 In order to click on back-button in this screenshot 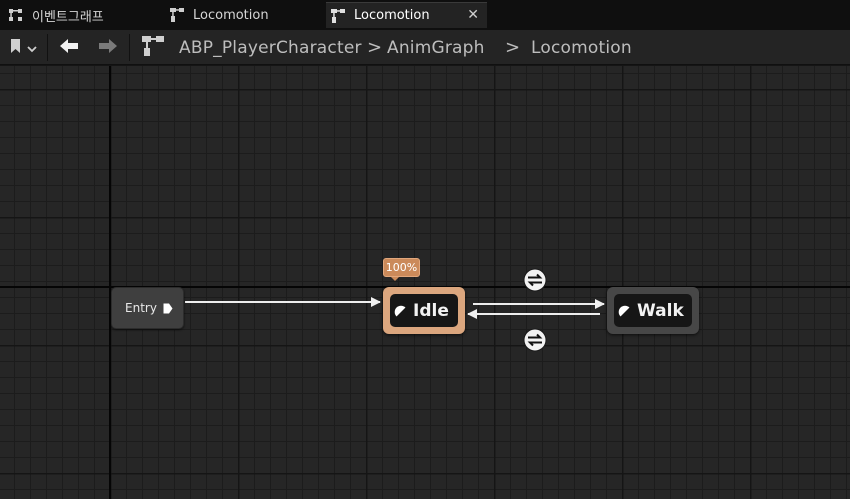, I will do `click(69, 47)`.